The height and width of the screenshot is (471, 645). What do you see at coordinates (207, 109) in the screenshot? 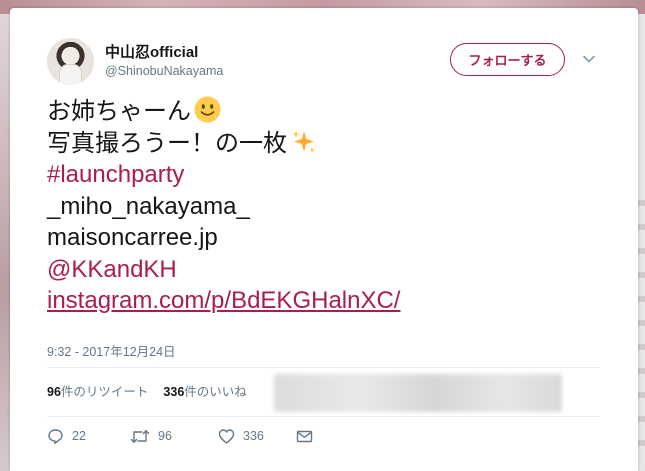
I see `smiling-face-emoji-icon` at bounding box center [207, 109].